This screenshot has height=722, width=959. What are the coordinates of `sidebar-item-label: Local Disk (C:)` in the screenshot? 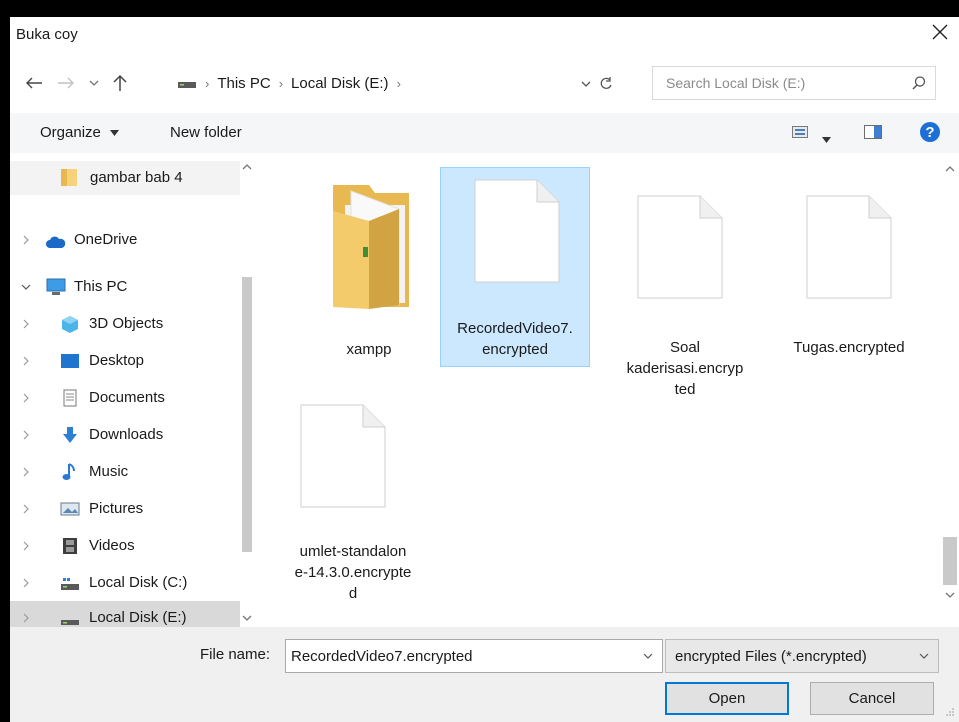 It's located at (138, 582).